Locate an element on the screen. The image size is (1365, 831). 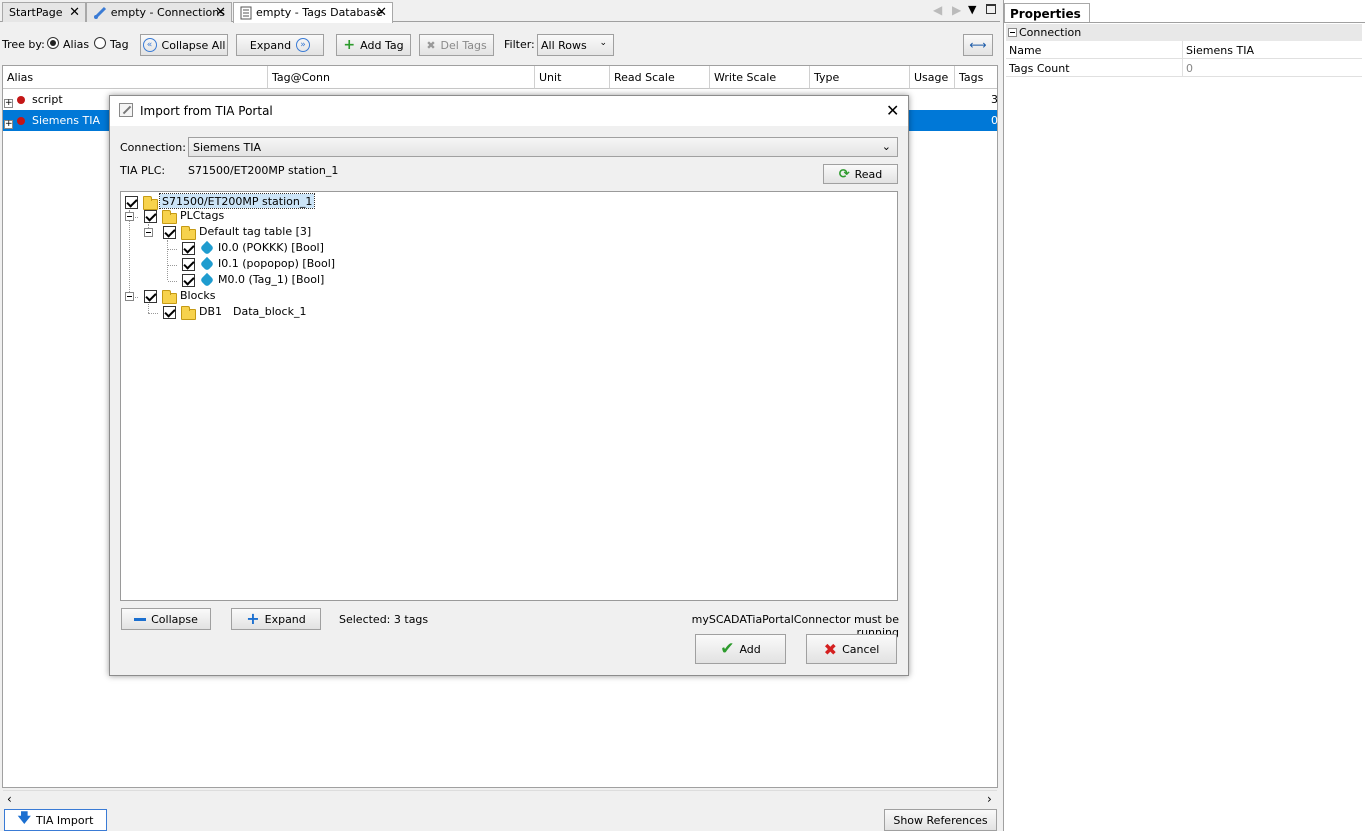
collapse-all-button: « Collapse All is located at coordinates (184, 45).